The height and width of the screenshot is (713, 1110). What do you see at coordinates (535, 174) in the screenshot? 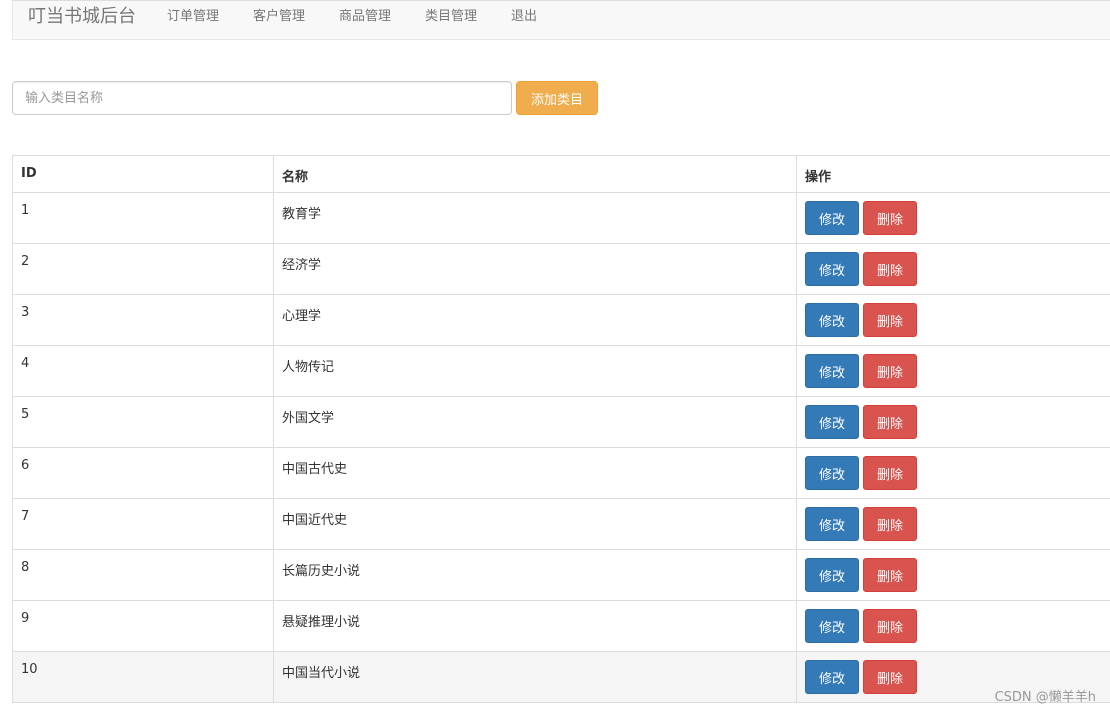
I see `column-header-name: 名称` at bounding box center [535, 174].